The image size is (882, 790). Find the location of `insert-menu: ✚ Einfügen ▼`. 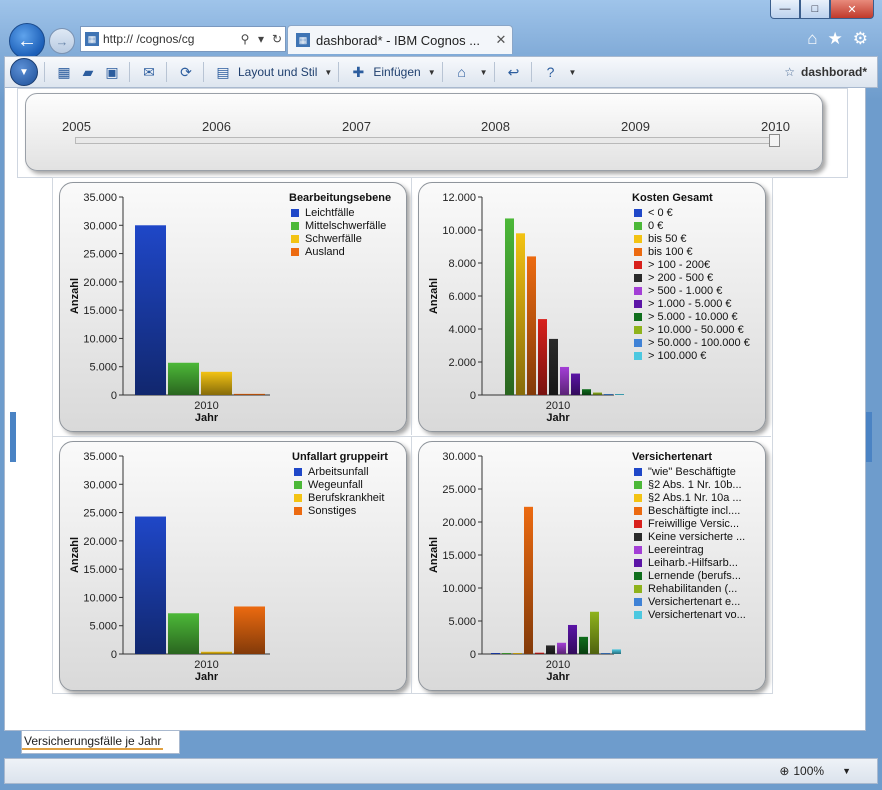

insert-menu: ✚ Einfügen ▼ is located at coordinates (390, 72).